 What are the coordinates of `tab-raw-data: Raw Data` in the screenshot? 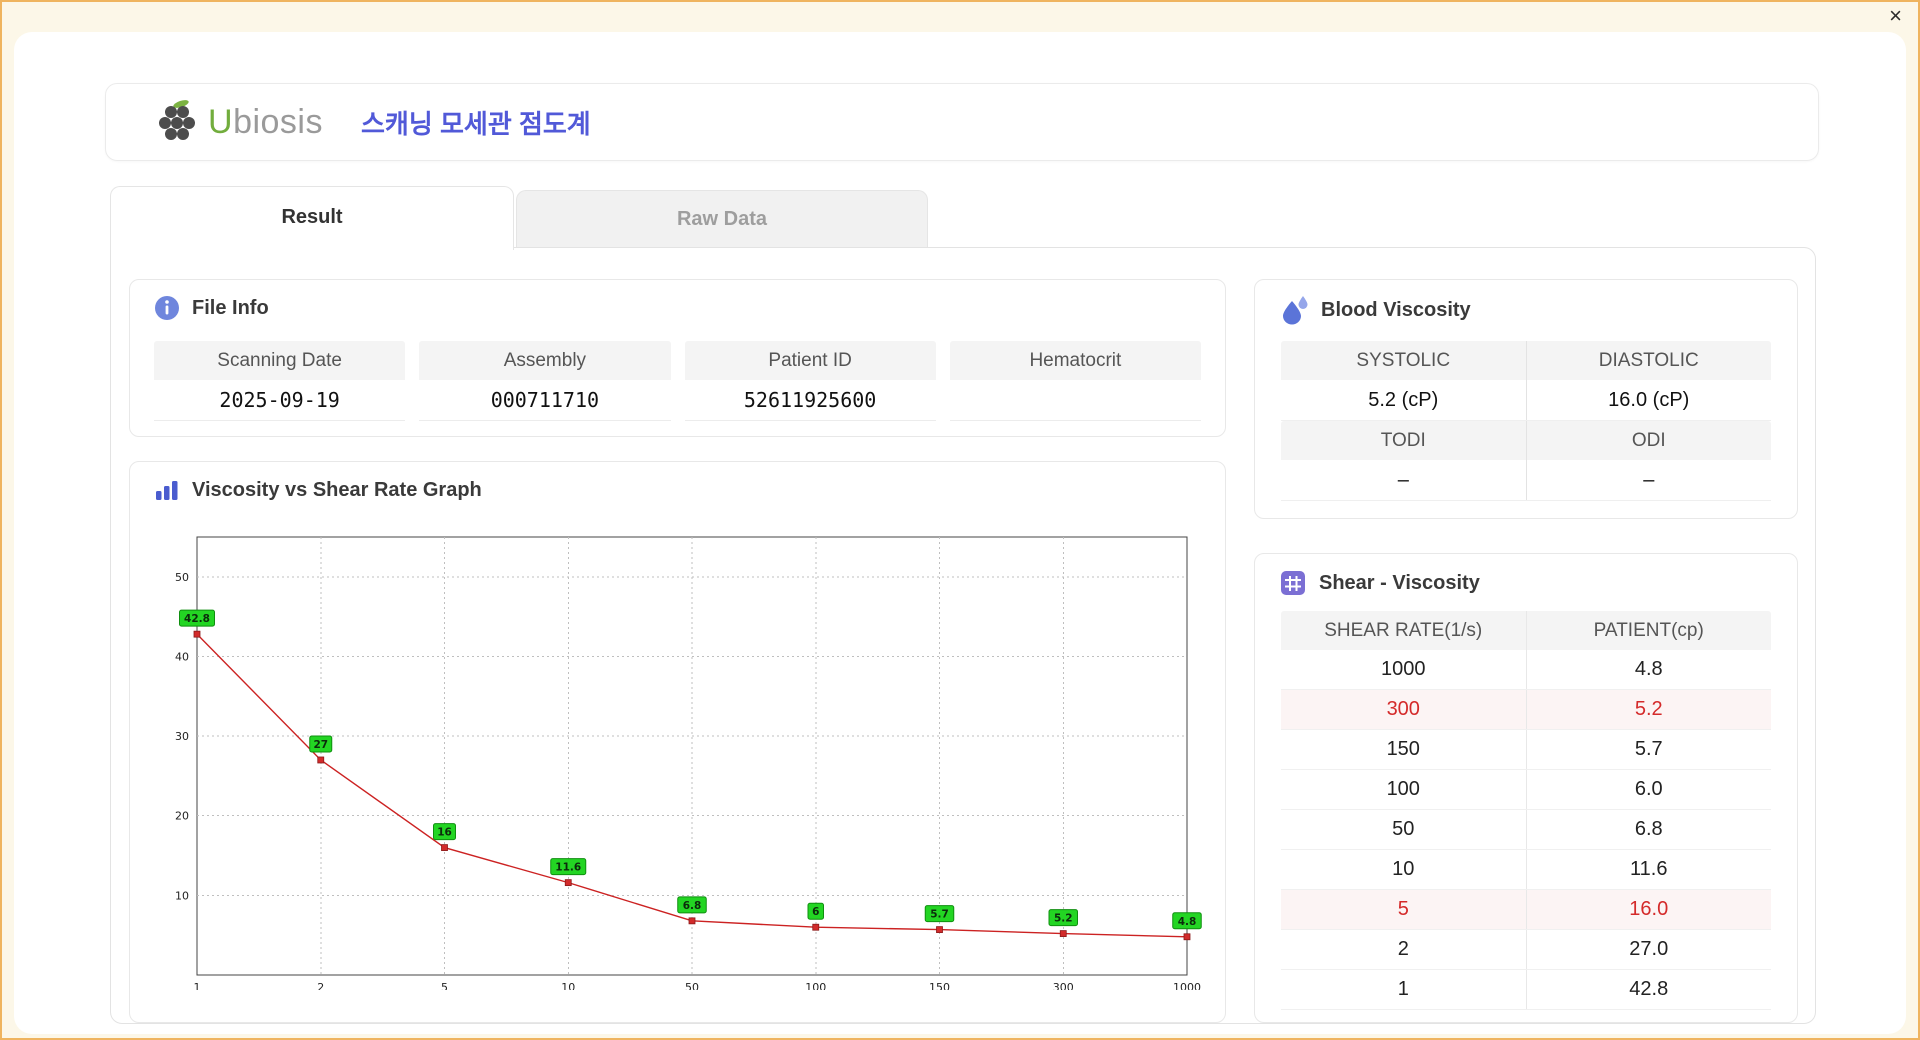 It's located at (722, 219).